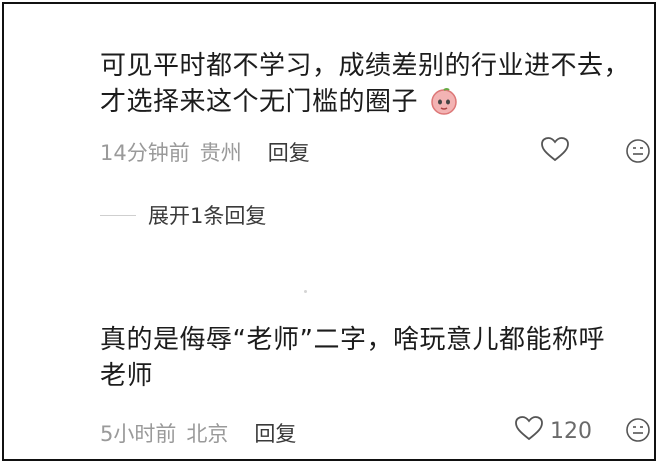 The image size is (660, 465). Describe the element at coordinates (145, 153) in the screenshot. I see `comment-1-time: 14分钟前` at that location.